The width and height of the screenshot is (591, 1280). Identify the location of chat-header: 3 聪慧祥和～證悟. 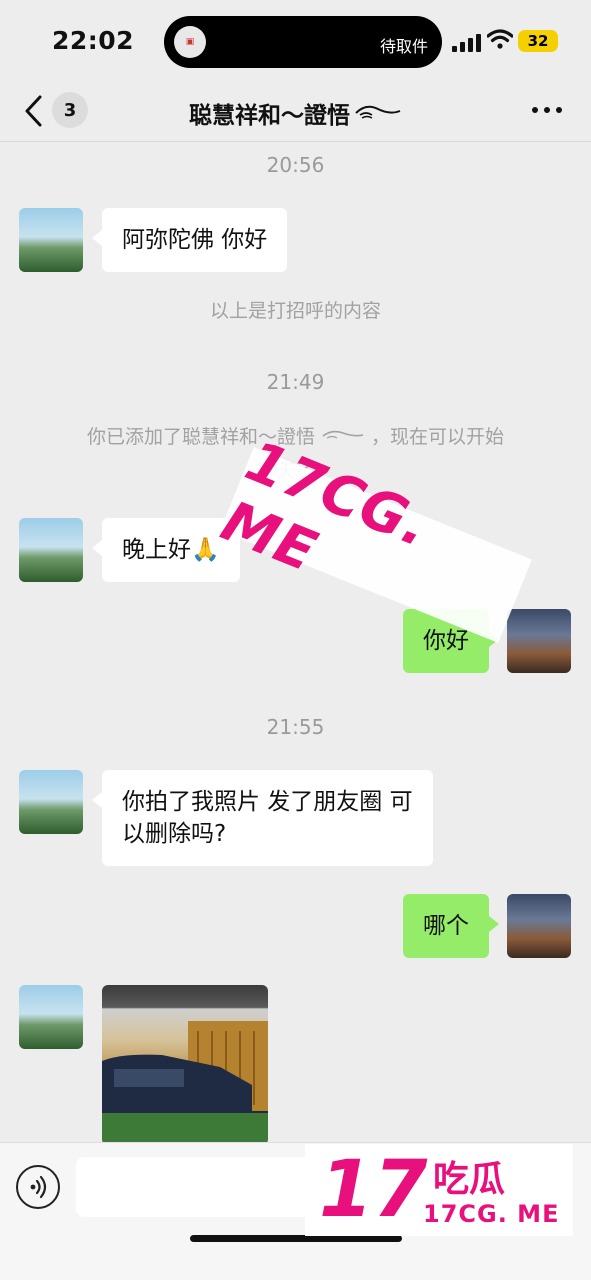
(295, 113).